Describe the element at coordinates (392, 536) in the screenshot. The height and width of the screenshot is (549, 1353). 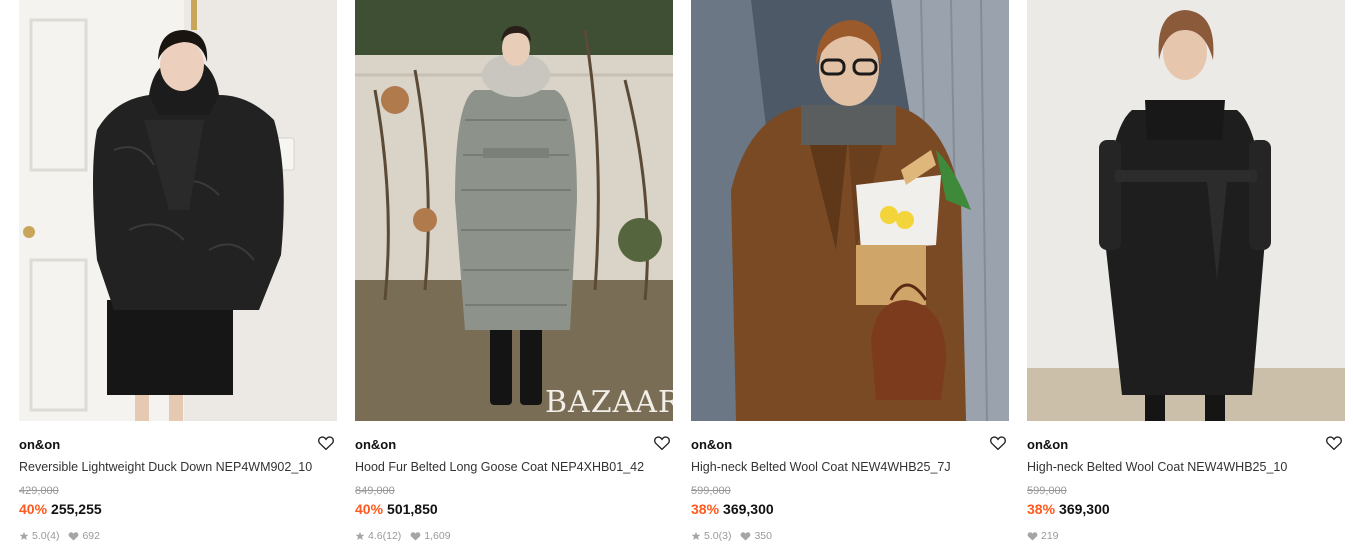
I see `review-count: (12)` at that location.